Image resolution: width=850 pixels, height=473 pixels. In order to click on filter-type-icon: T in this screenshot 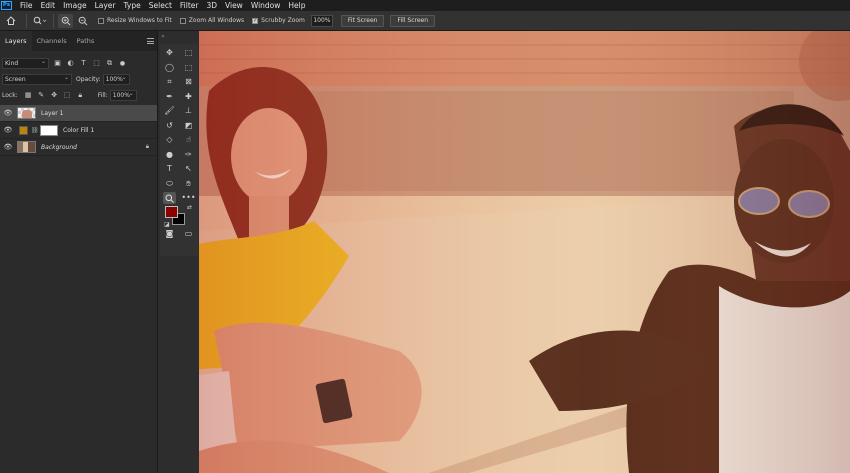, I will do `click(83, 63)`.